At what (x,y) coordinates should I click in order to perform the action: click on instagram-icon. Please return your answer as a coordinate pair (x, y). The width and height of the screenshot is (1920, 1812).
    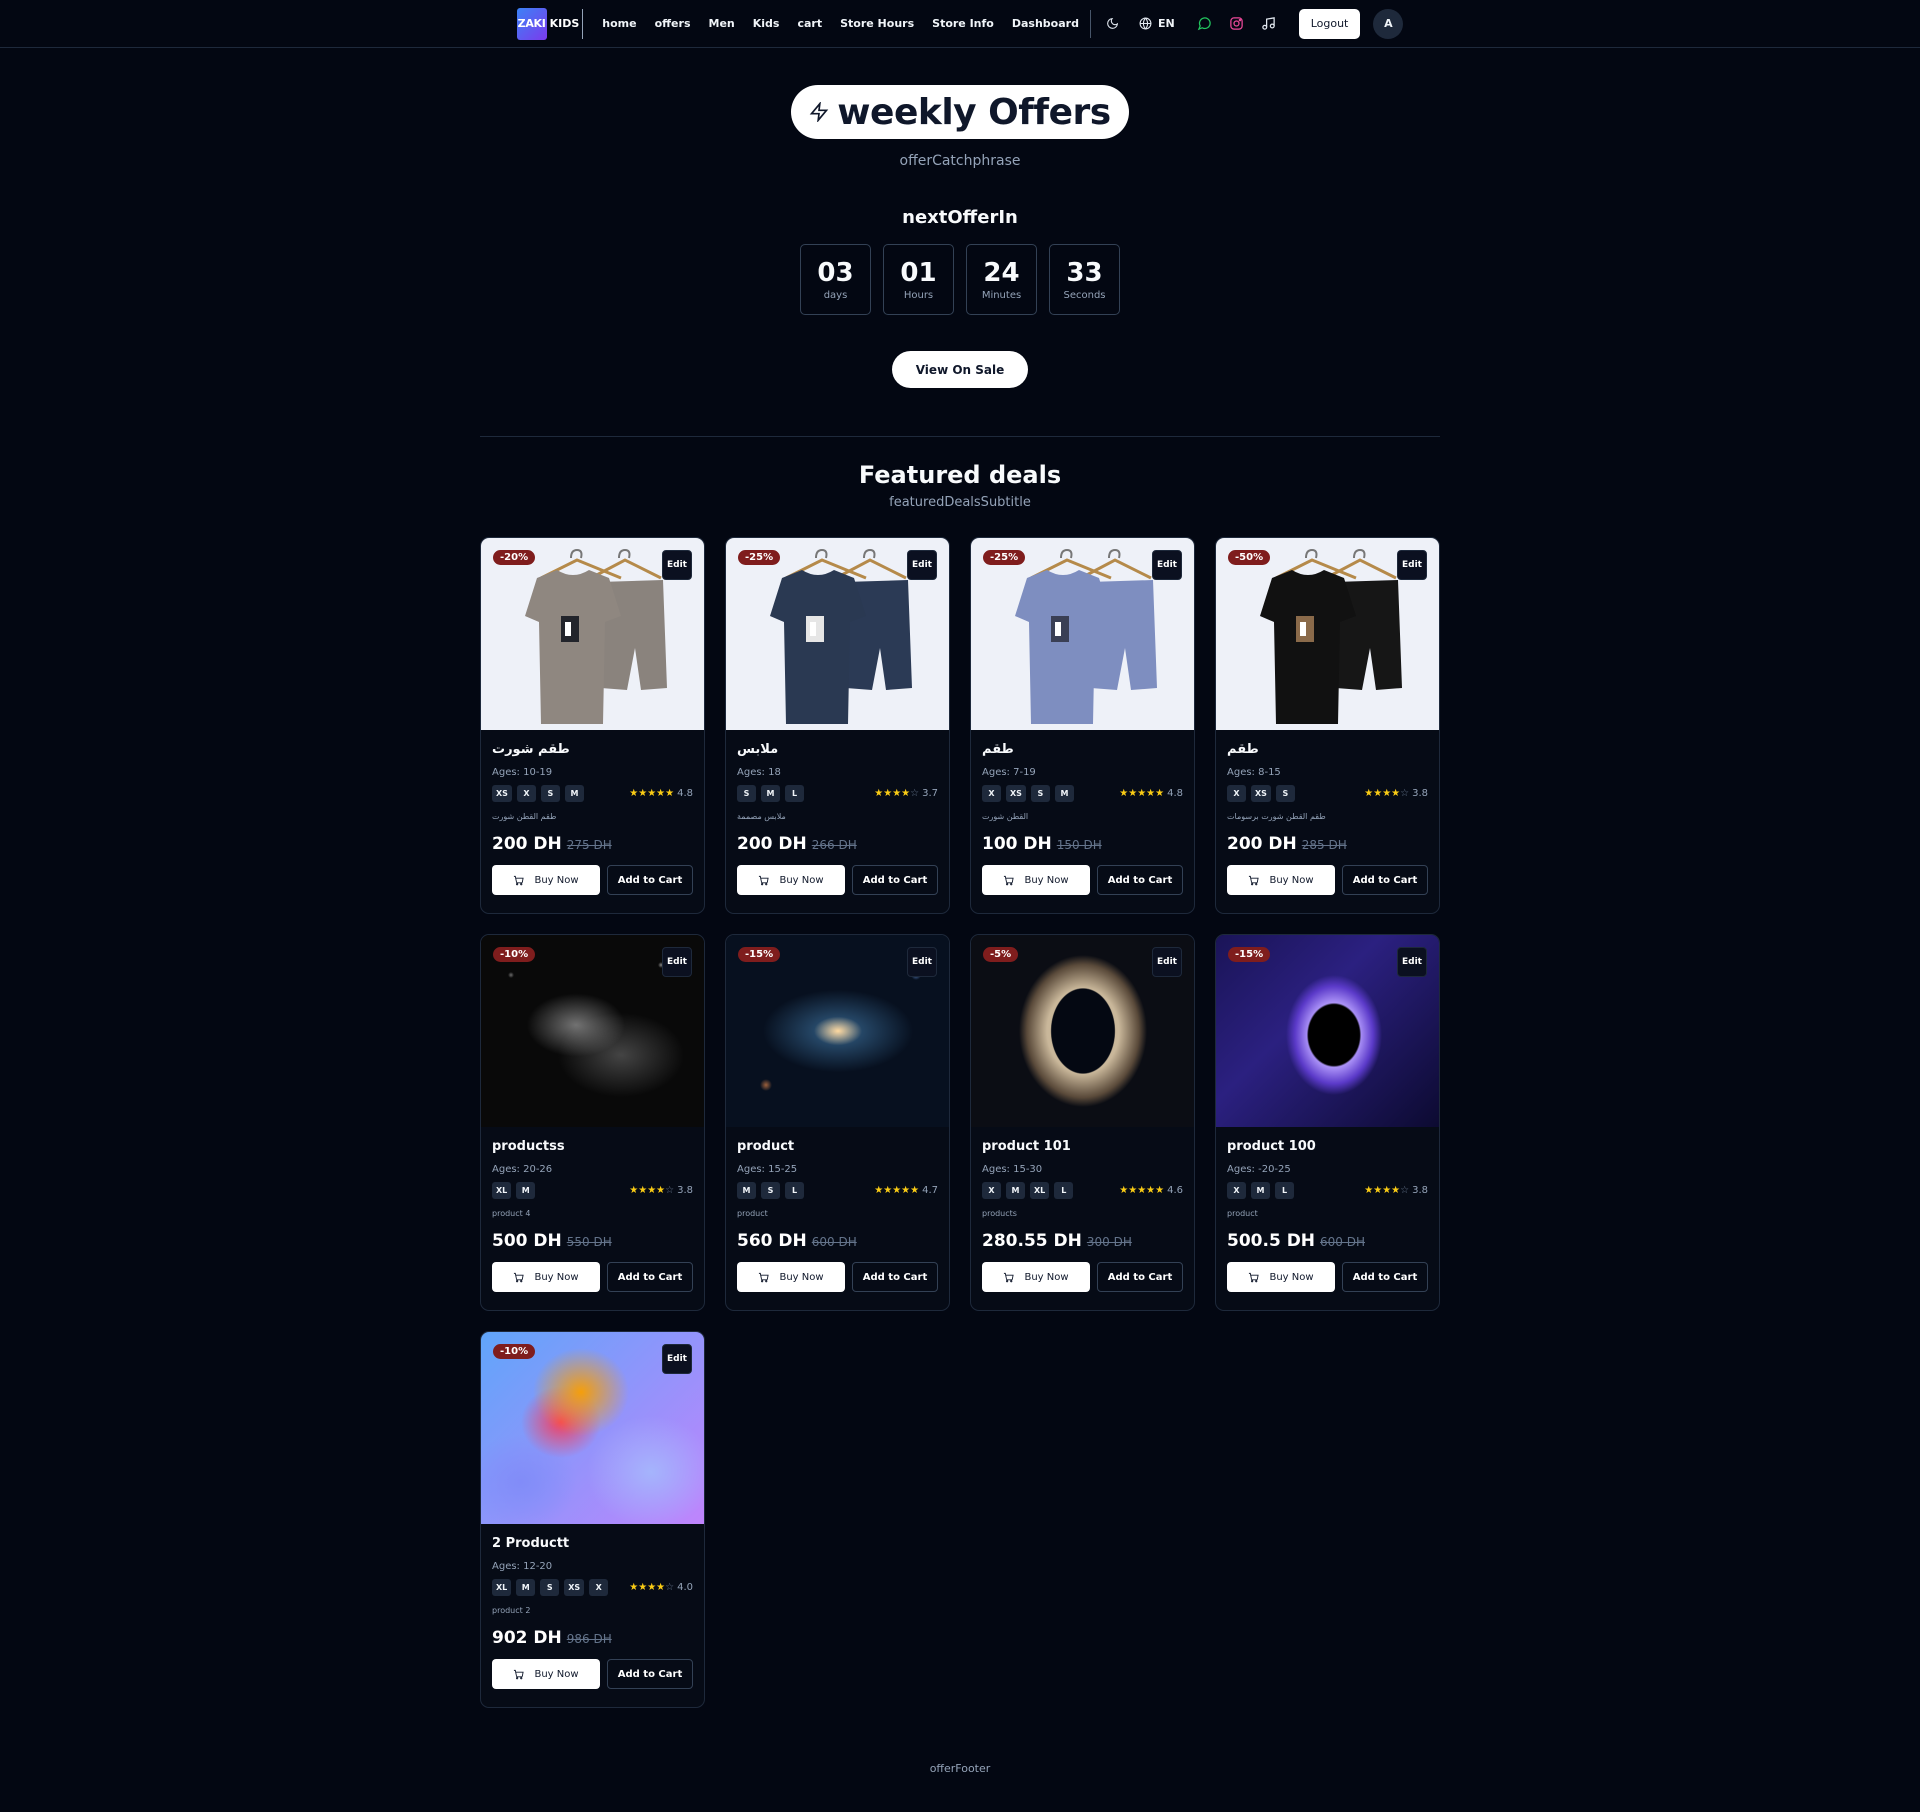
    Looking at the image, I should click on (1237, 24).